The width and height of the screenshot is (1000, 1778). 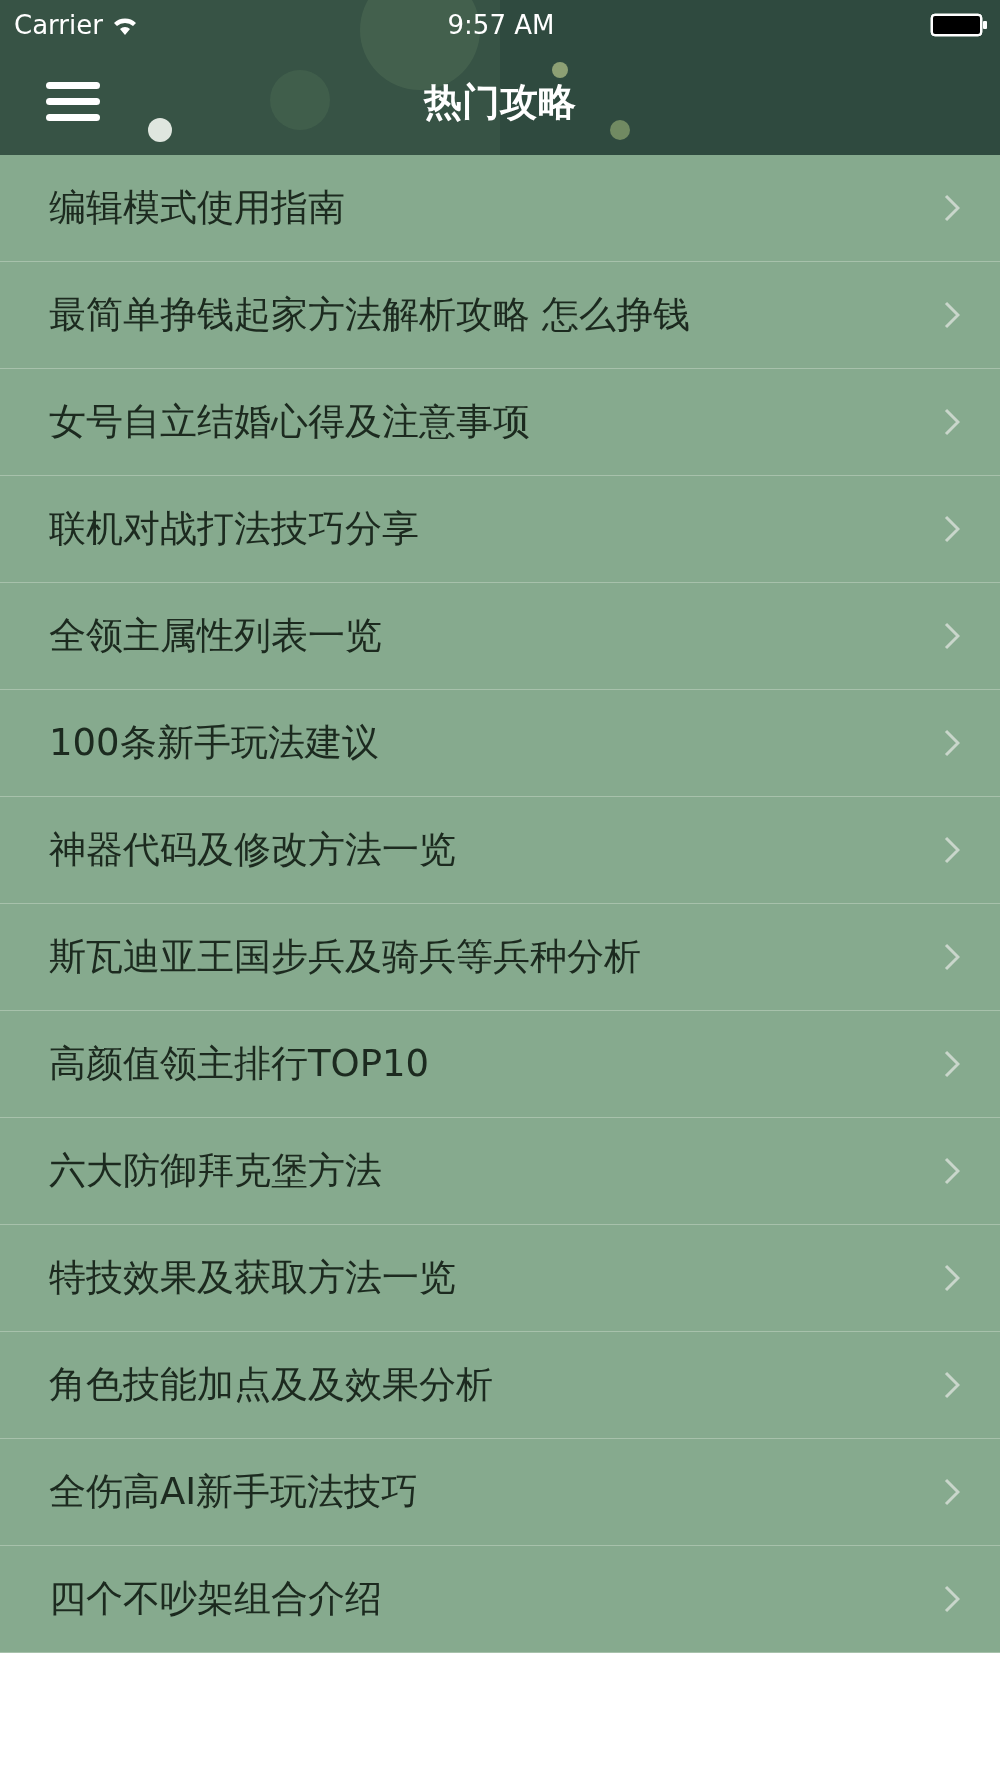 What do you see at coordinates (500, 743) in the screenshot?
I see `list-row: 100条新手玩法建议` at bounding box center [500, 743].